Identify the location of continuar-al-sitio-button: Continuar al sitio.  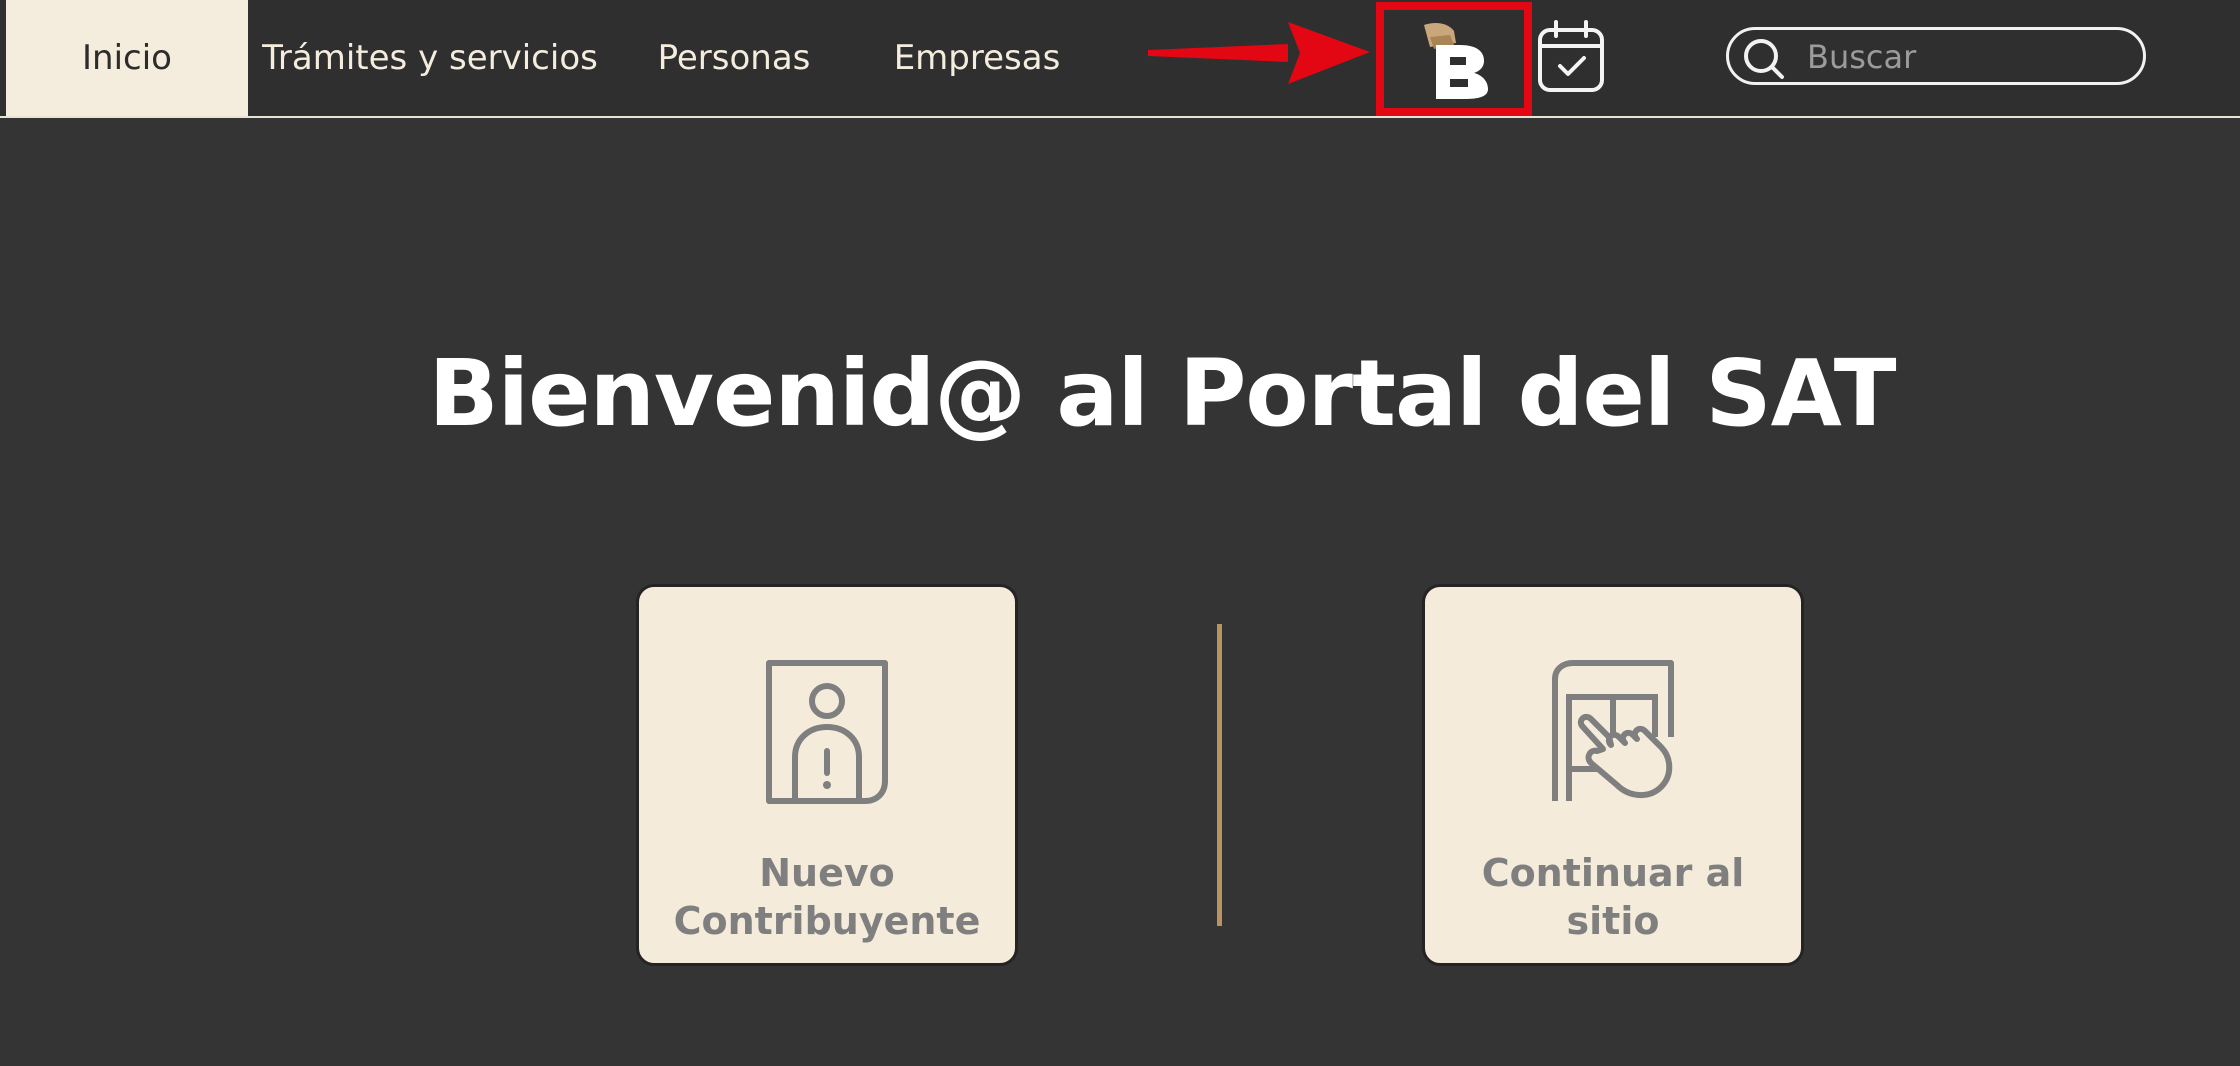
(1613, 775).